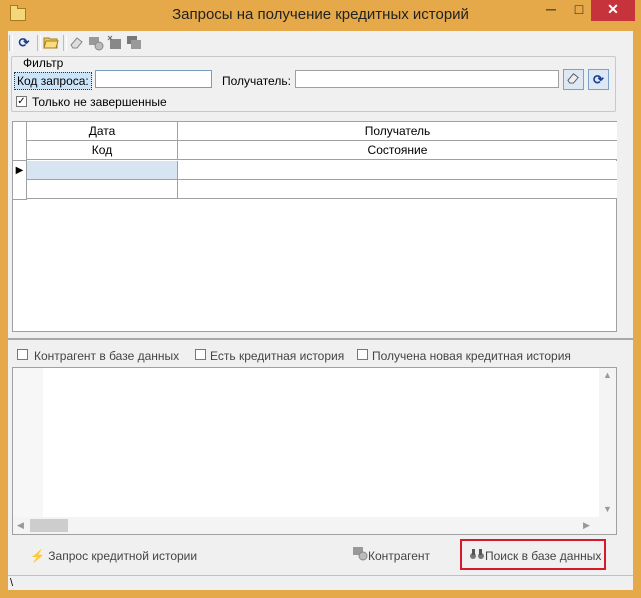 The width and height of the screenshot is (641, 598). Describe the element at coordinates (21, 101) in the screenshot. I see `only-unfinished-checkbox: ✓` at that location.